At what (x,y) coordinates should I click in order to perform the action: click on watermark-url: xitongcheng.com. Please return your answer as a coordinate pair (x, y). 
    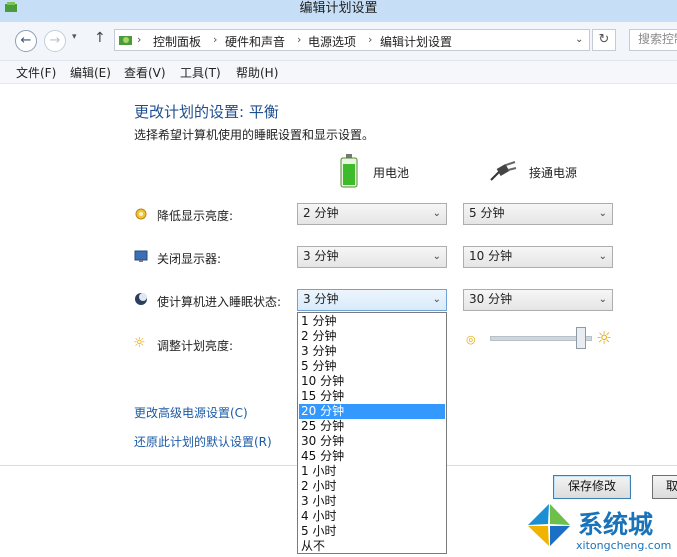
    Looking at the image, I should click on (624, 545).